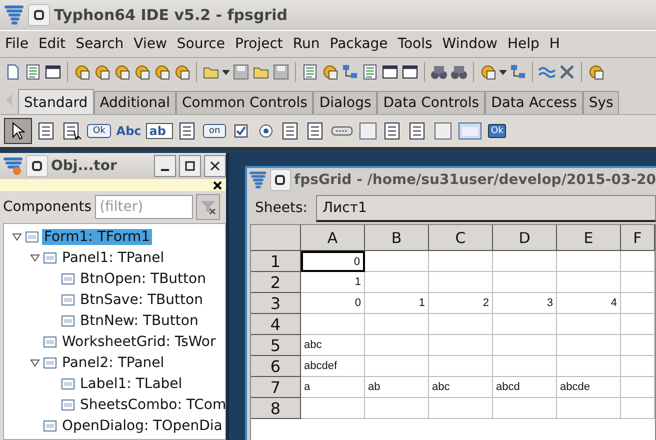 The width and height of the screenshot is (656, 440). Describe the element at coordinates (397, 387) in the screenshot. I see `table-cell: ab` at that location.